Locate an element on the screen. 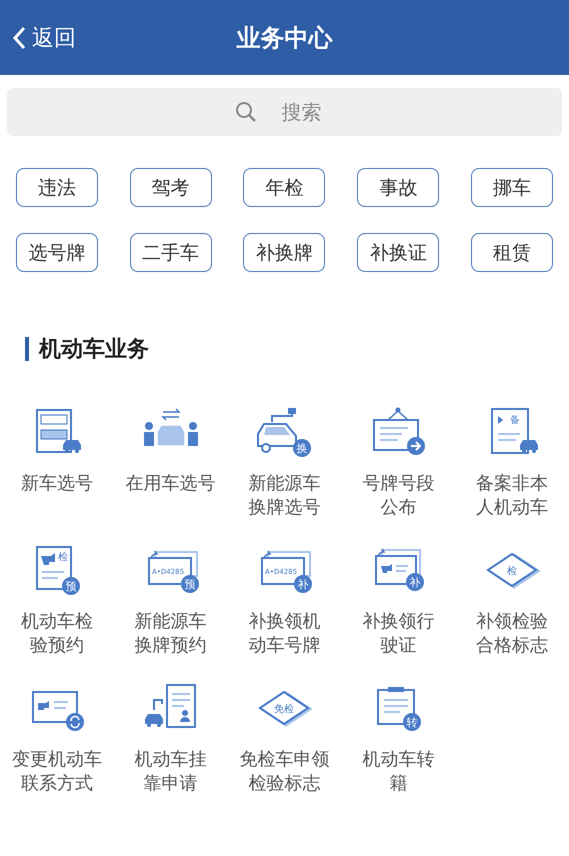 The height and width of the screenshot is (856, 569). service-item: 补 补换领行 驶证 is located at coordinates (398, 600).